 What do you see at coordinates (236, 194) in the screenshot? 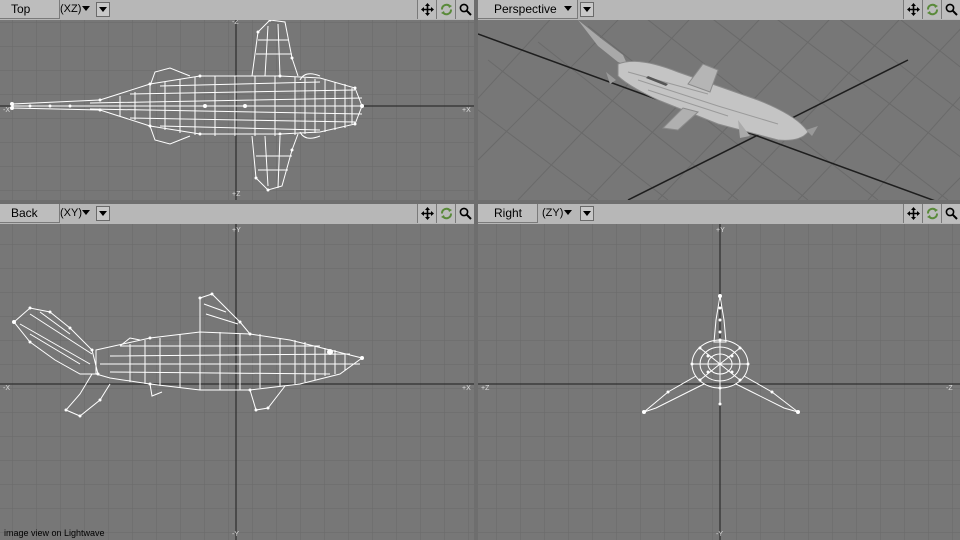
I see `axis-label-bottom: +Z` at bounding box center [236, 194].